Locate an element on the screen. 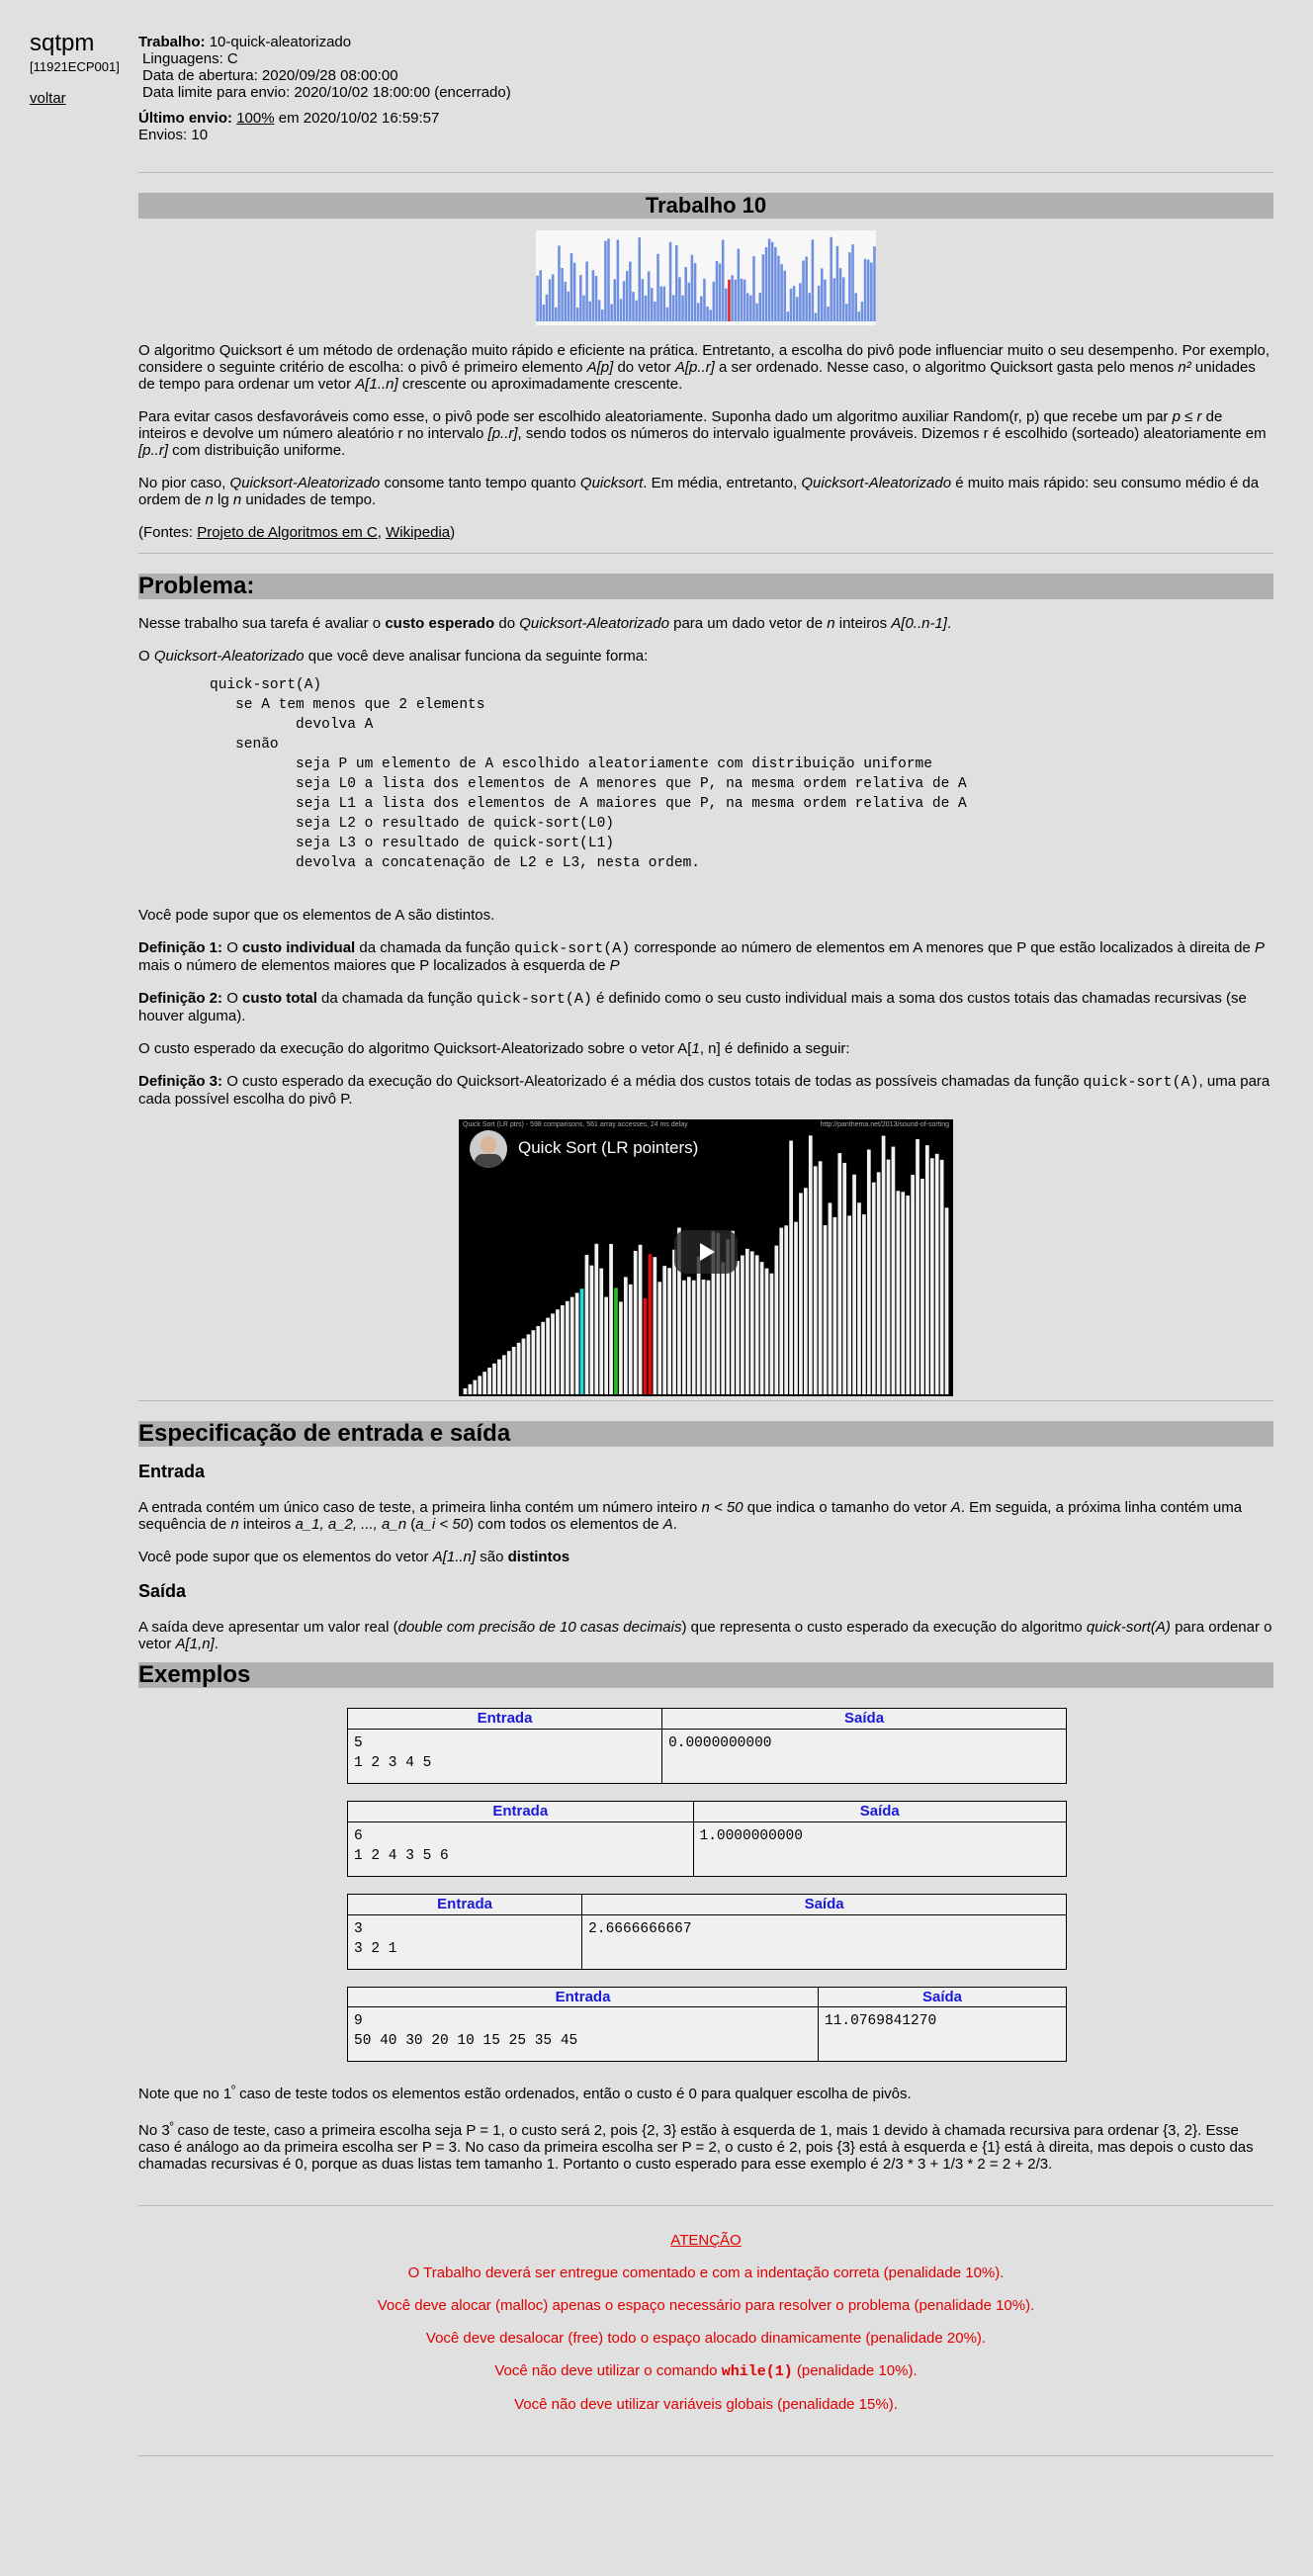  send-count: Envios: 10 is located at coordinates (173, 135).